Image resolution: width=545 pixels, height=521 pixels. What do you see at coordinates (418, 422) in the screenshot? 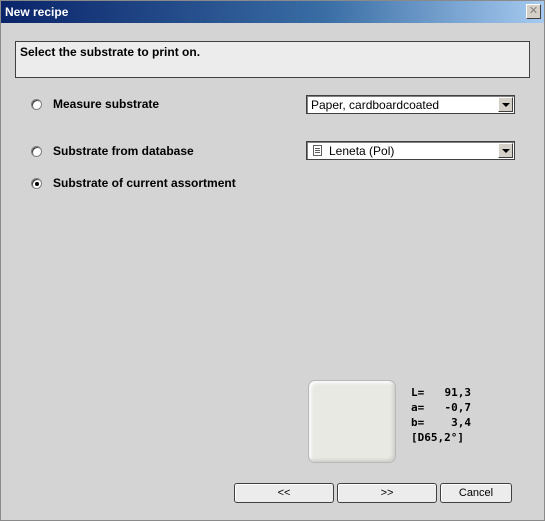
I see `lab-b-label: b=` at bounding box center [418, 422].